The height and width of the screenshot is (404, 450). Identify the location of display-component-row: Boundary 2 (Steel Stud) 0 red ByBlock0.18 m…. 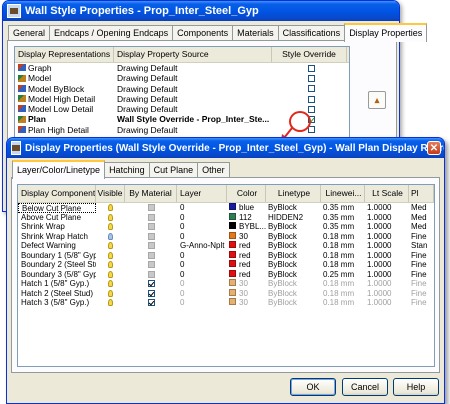
(226, 265).